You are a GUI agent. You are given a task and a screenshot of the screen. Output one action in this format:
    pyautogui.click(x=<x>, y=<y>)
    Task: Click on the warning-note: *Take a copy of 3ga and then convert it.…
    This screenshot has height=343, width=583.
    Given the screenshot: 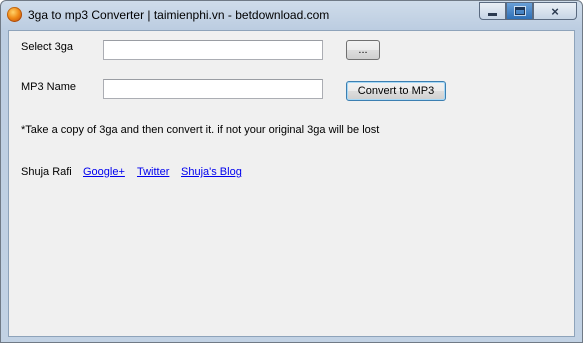 What is the action you would take?
    pyautogui.click(x=200, y=130)
    